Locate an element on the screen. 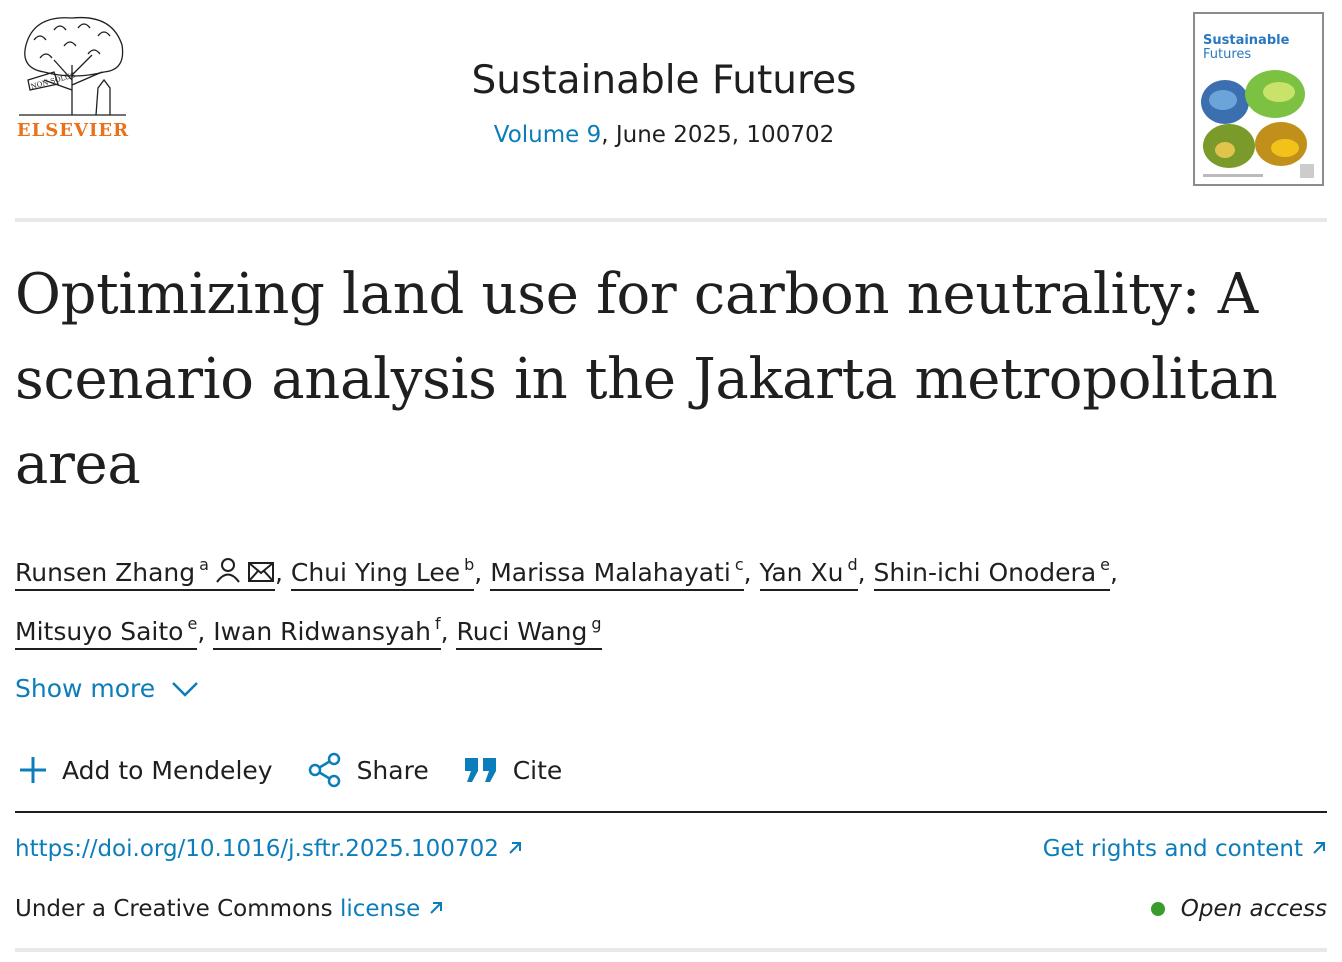 This screenshot has width=1342, height=962. author-link: Chui Ying Lee b is located at coordinates (382, 573).